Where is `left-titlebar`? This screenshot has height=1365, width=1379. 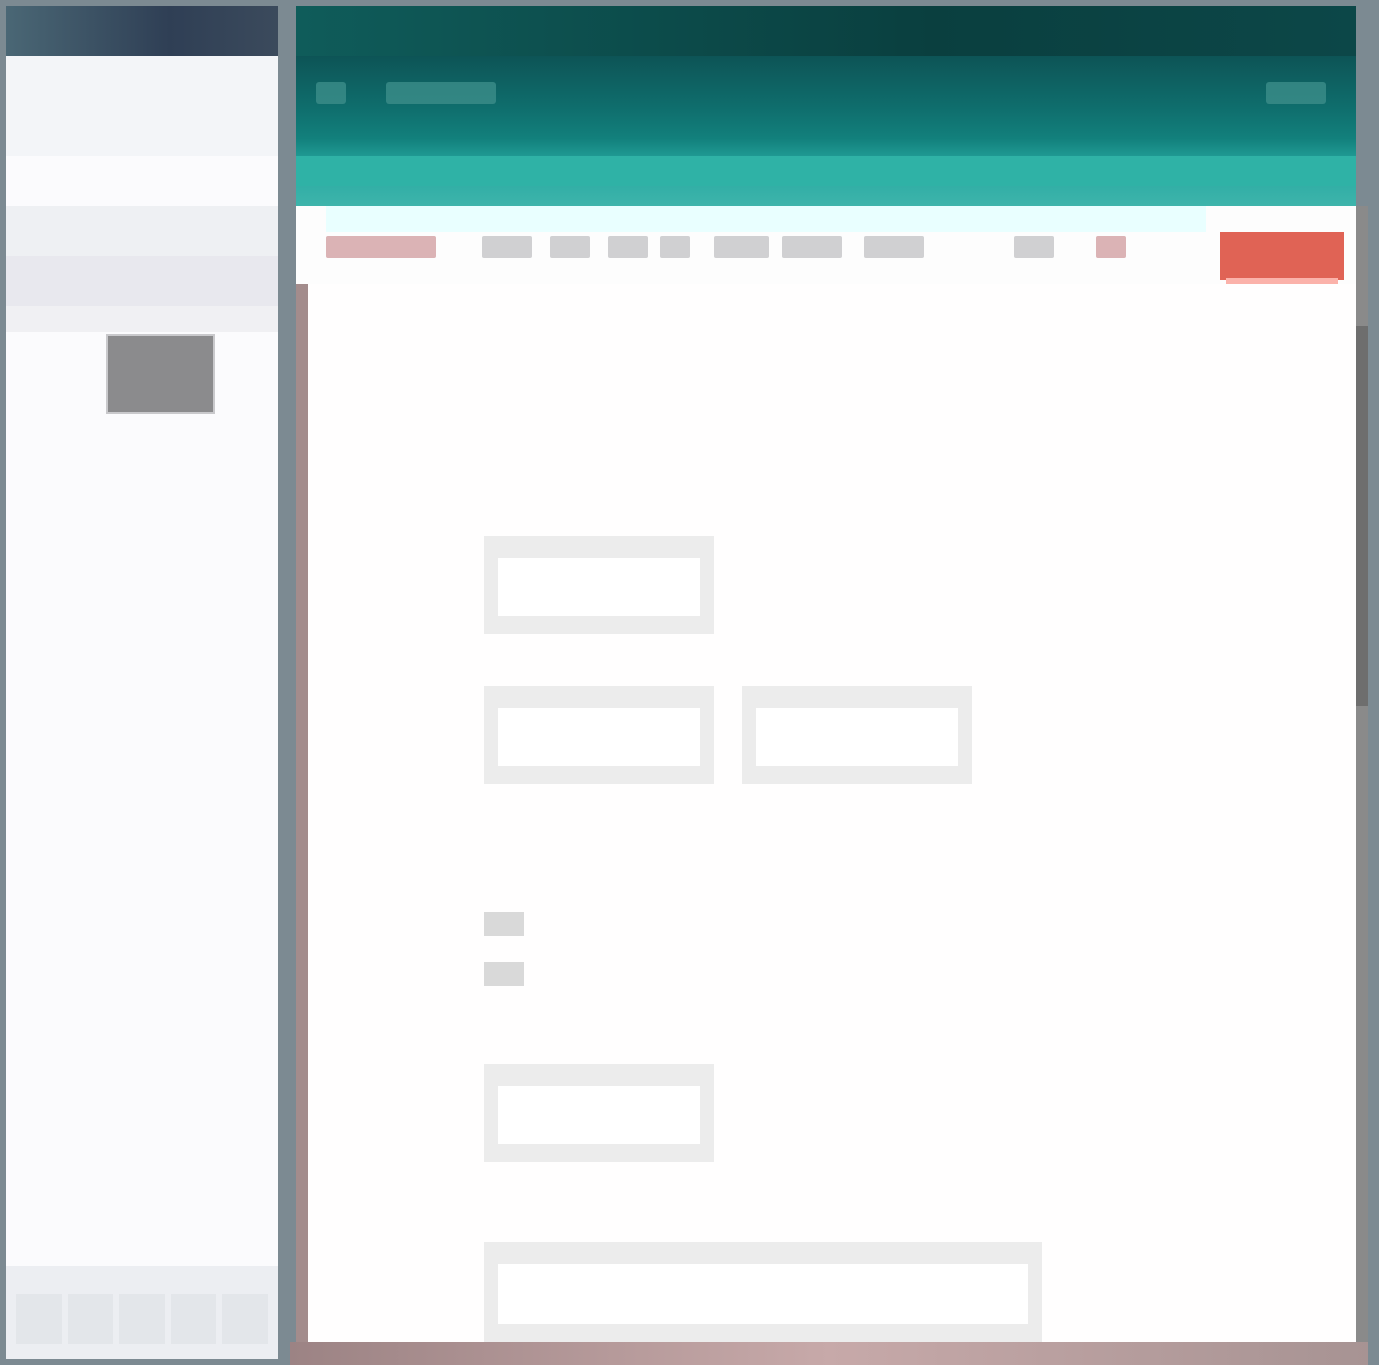
left-titlebar is located at coordinates (142, 31).